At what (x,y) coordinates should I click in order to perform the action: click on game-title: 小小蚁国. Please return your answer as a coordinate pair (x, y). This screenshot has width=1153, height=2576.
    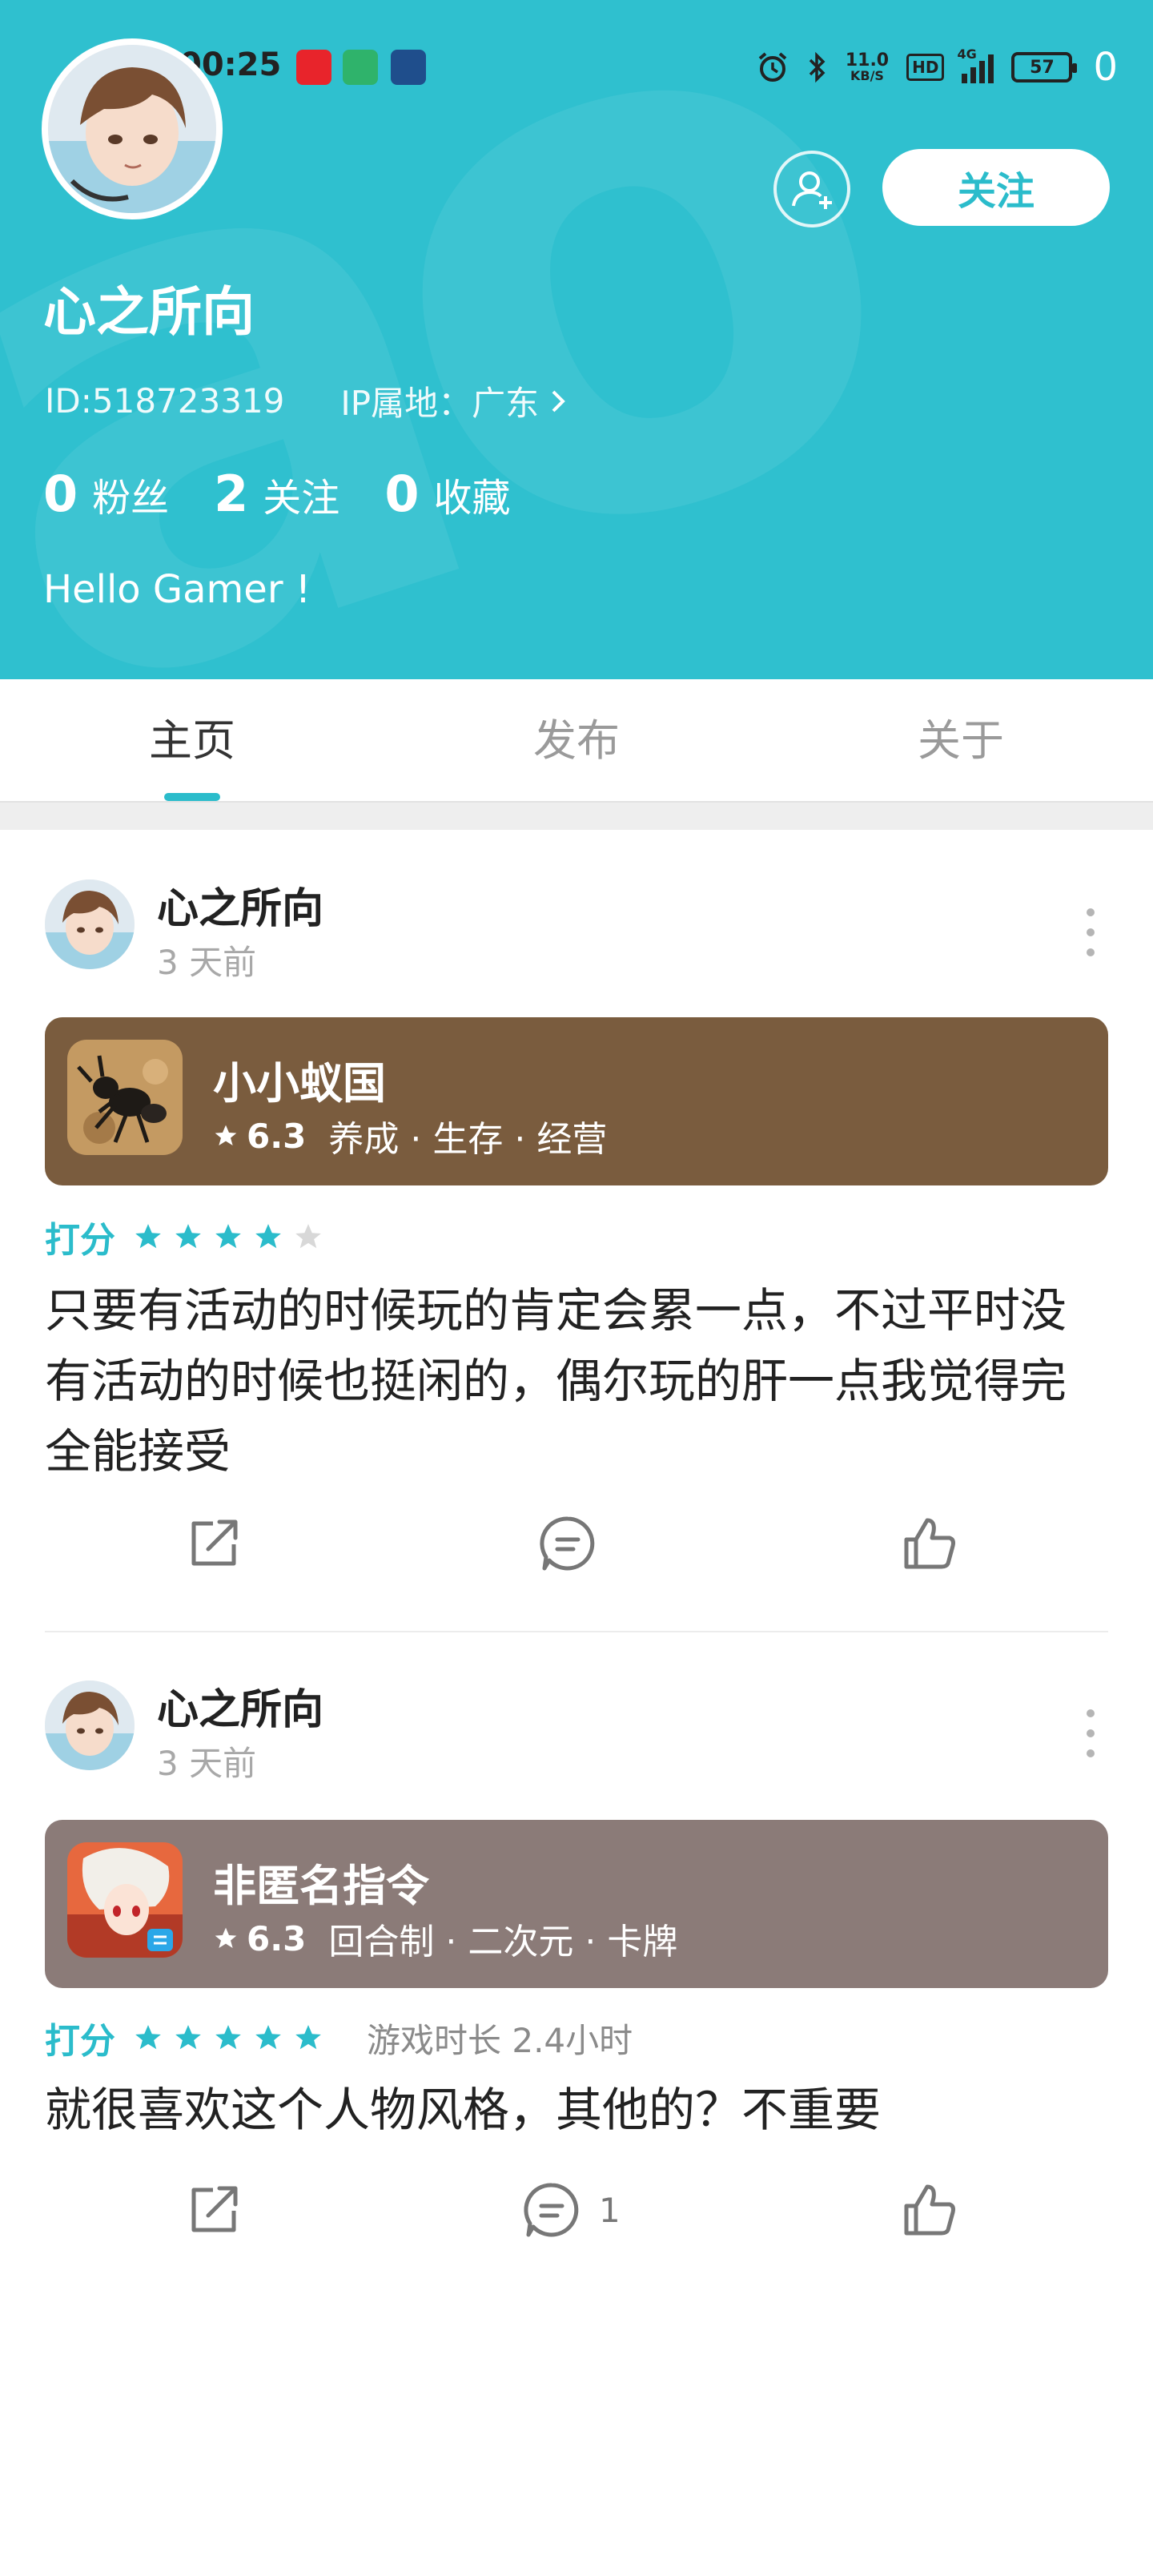
    Looking at the image, I should click on (300, 1083).